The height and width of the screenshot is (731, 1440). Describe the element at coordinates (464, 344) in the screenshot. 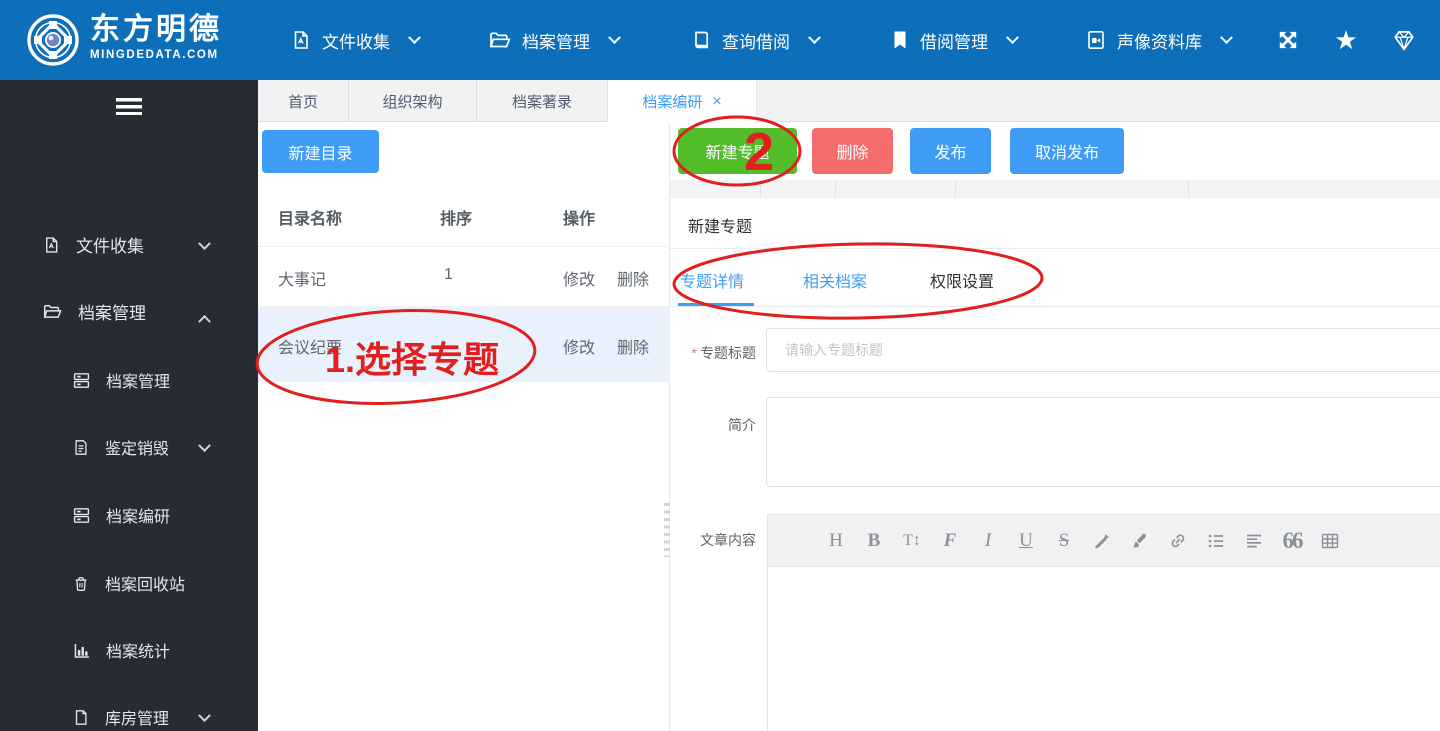

I see `table-row-selected: 会议纪要 修改 删除` at that location.